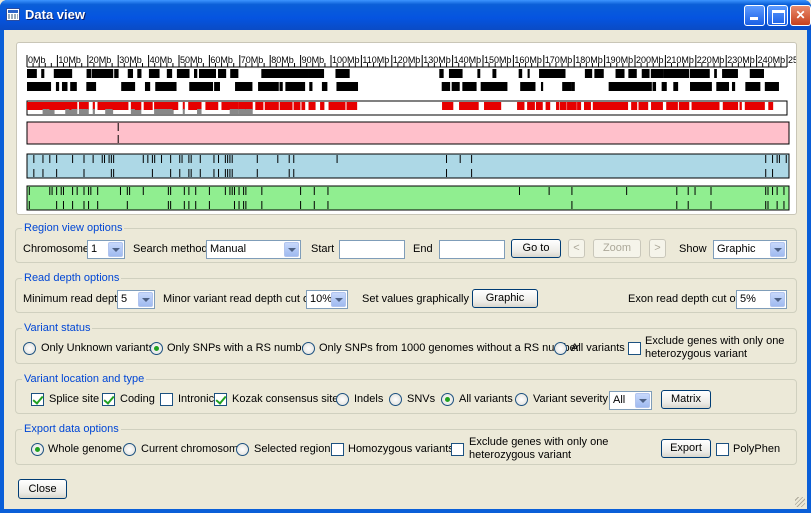 Image resolution: width=811 pixels, height=513 pixels. I want to click on close-window-button: ✕, so click(800, 15).